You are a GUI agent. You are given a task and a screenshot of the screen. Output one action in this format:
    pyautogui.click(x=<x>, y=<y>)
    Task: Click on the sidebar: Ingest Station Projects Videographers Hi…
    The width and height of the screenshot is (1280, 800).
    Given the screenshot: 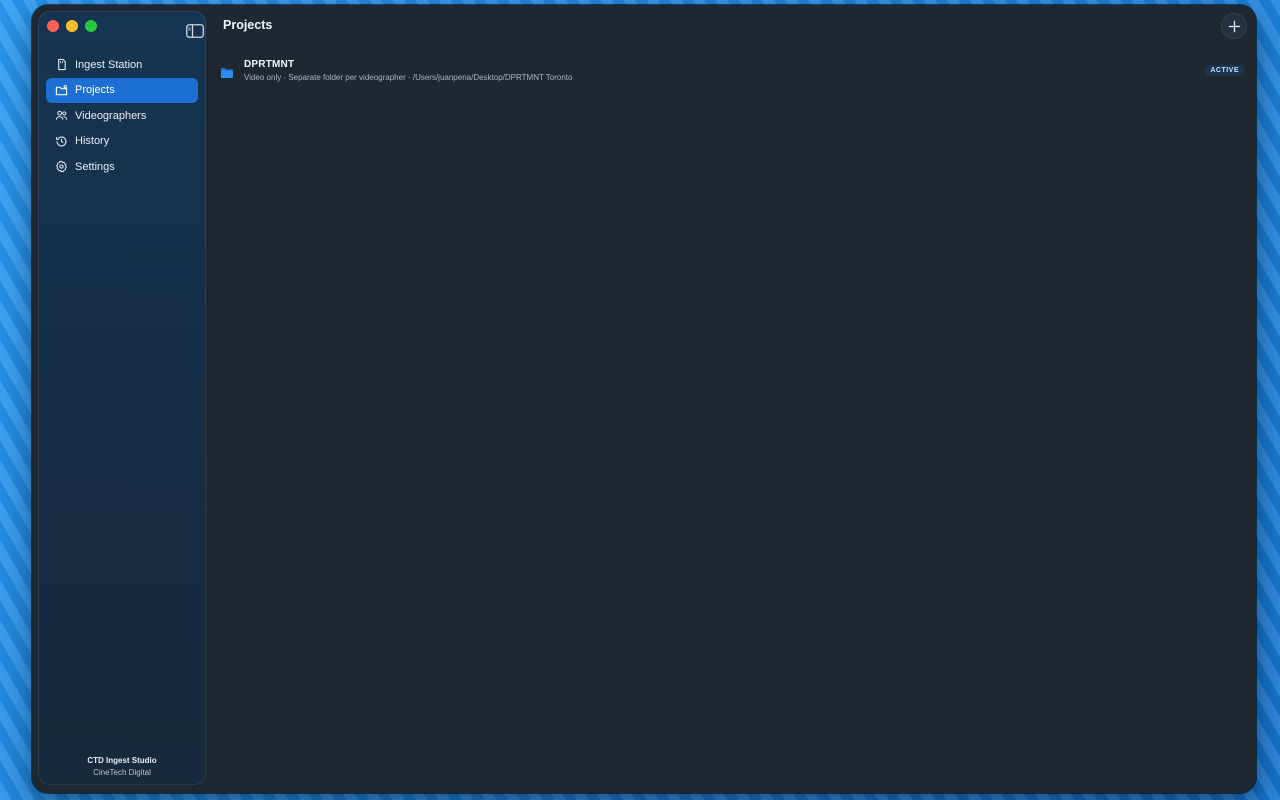 What is the action you would take?
    pyautogui.click(x=122, y=398)
    